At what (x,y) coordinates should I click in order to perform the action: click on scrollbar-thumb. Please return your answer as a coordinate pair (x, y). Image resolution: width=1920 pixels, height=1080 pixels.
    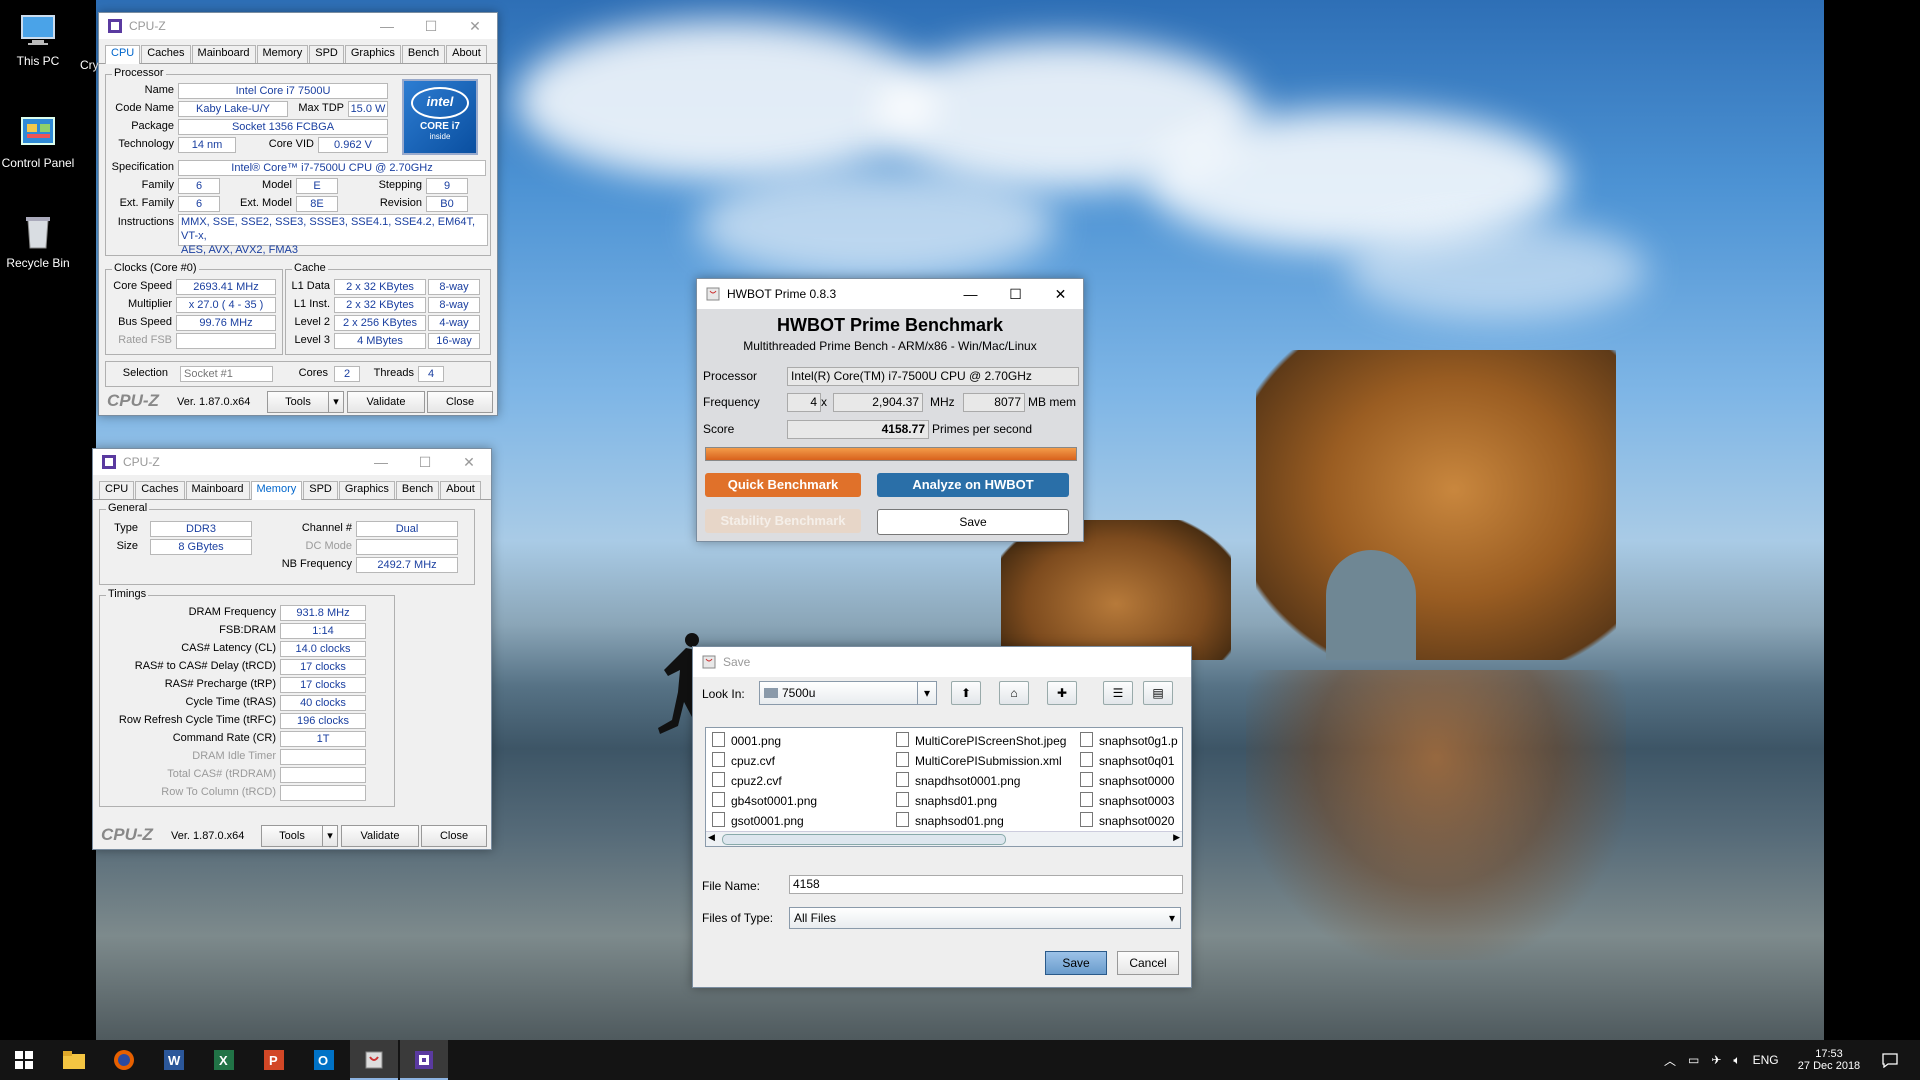
    Looking at the image, I should click on (864, 839).